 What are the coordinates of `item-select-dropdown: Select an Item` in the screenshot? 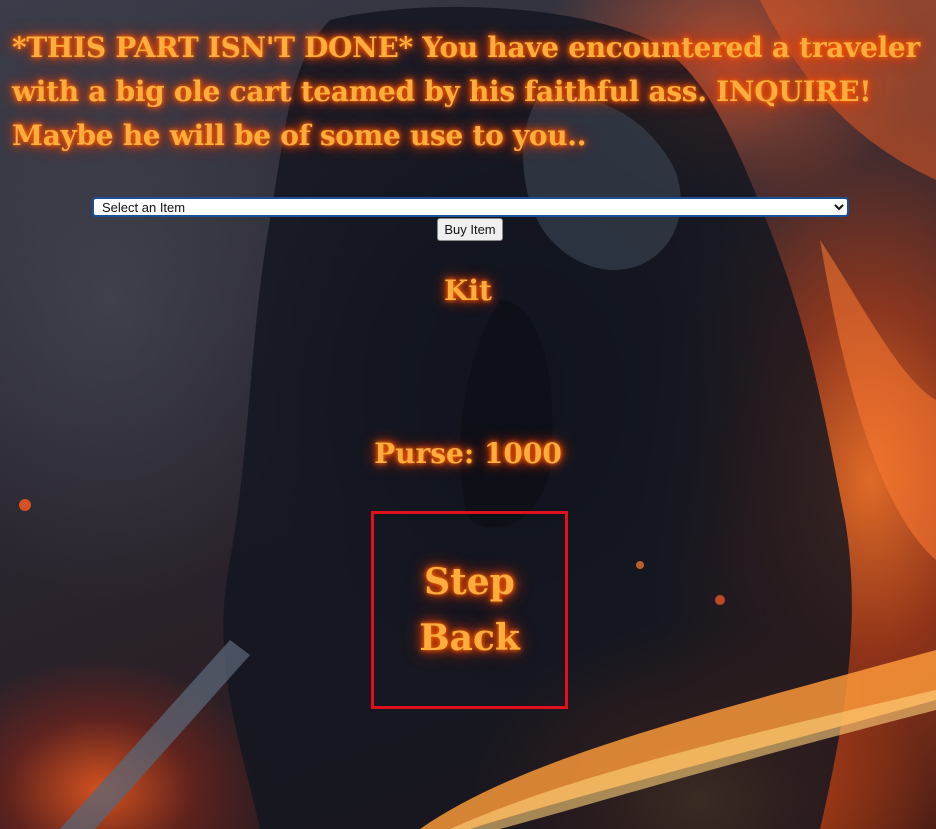 It's located at (470, 207).